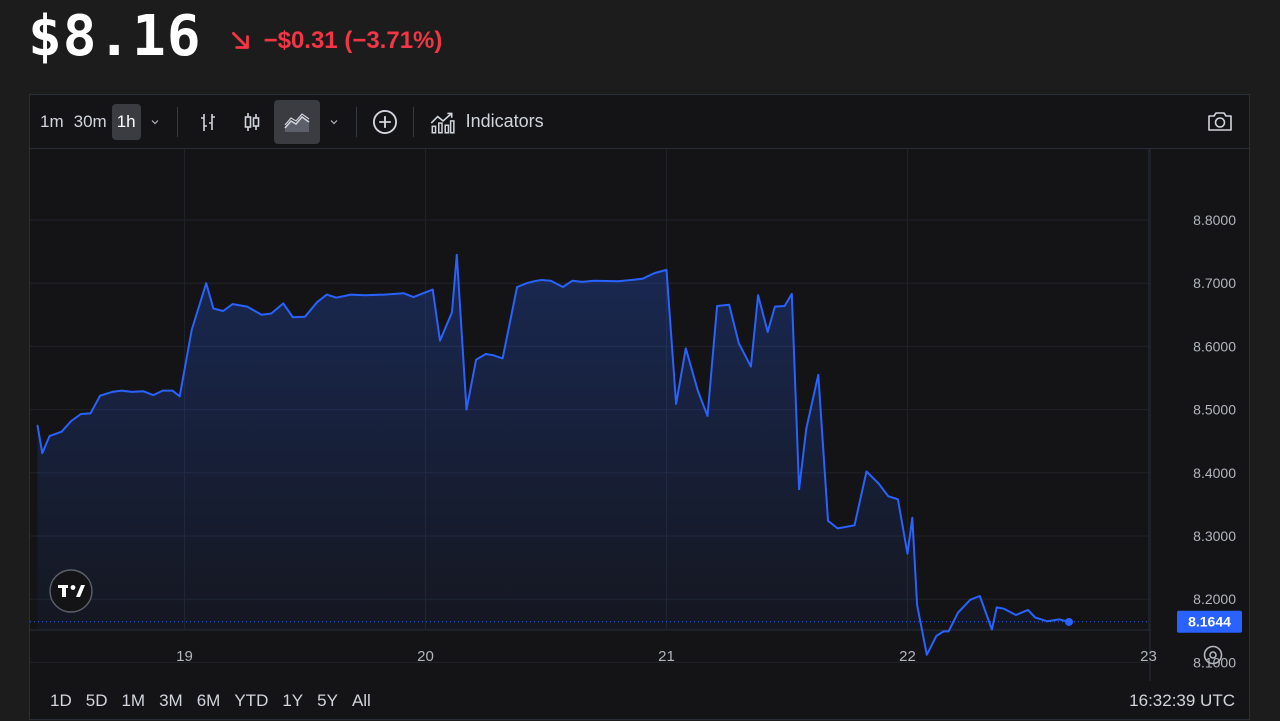 The image size is (1280, 721). I want to click on range-6m-button: 6M, so click(209, 701).